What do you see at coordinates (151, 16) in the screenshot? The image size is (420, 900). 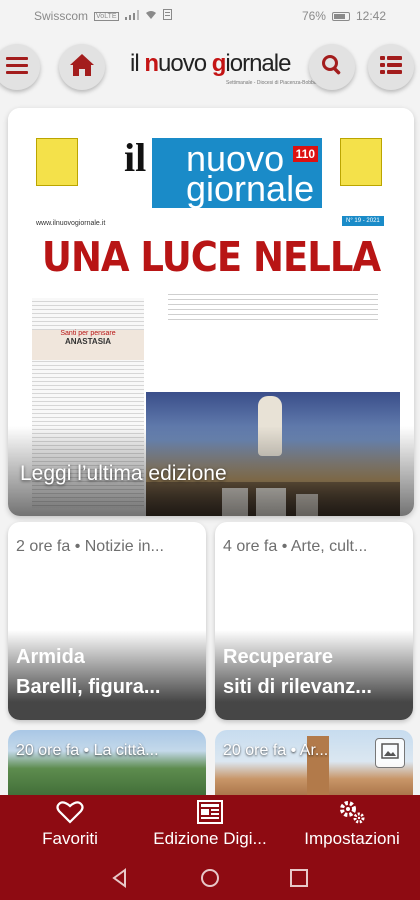 I see `wifi-icon` at bounding box center [151, 16].